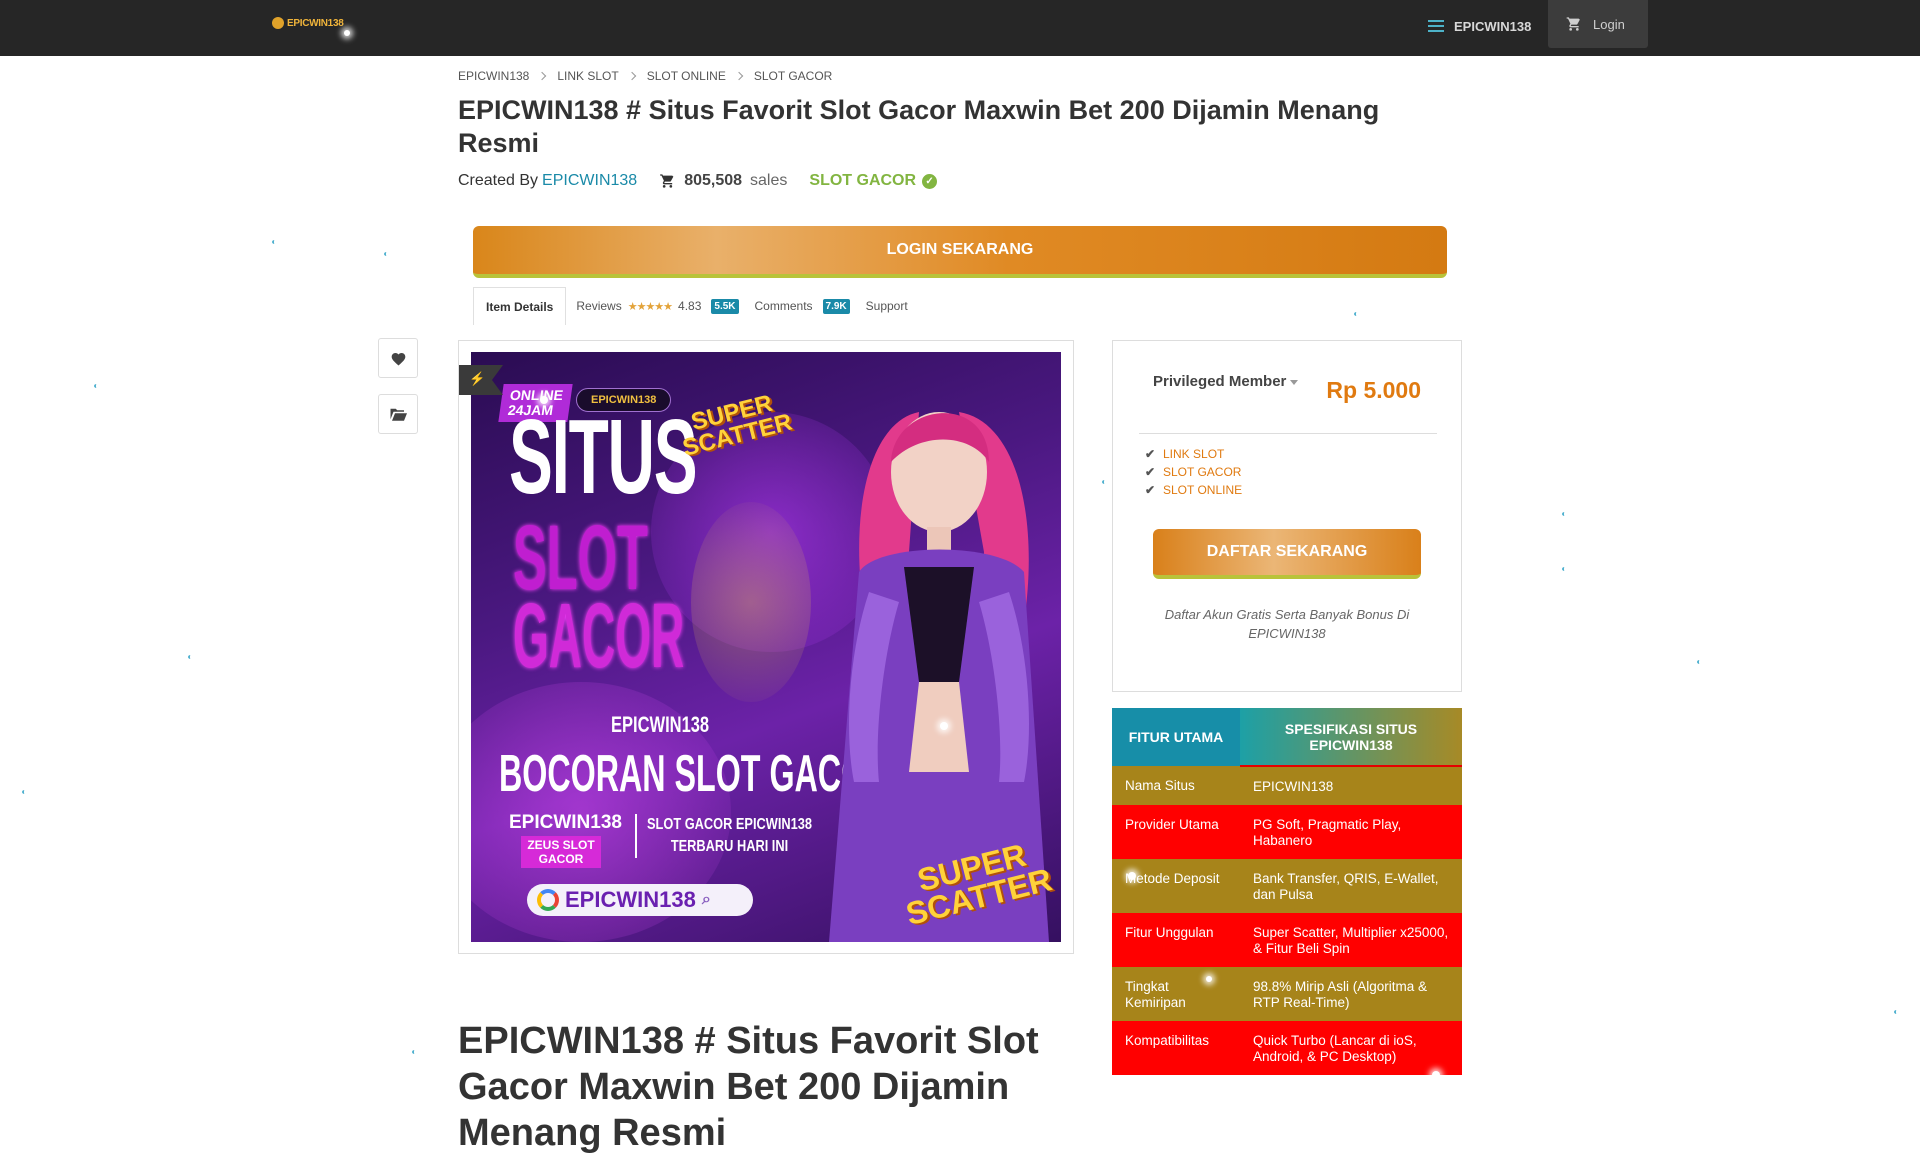 This screenshot has height=1156, width=1920. What do you see at coordinates (603, 457) in the screenshot?
I see `banner-situs-text: SITUS` at bounding box center [603, 457].